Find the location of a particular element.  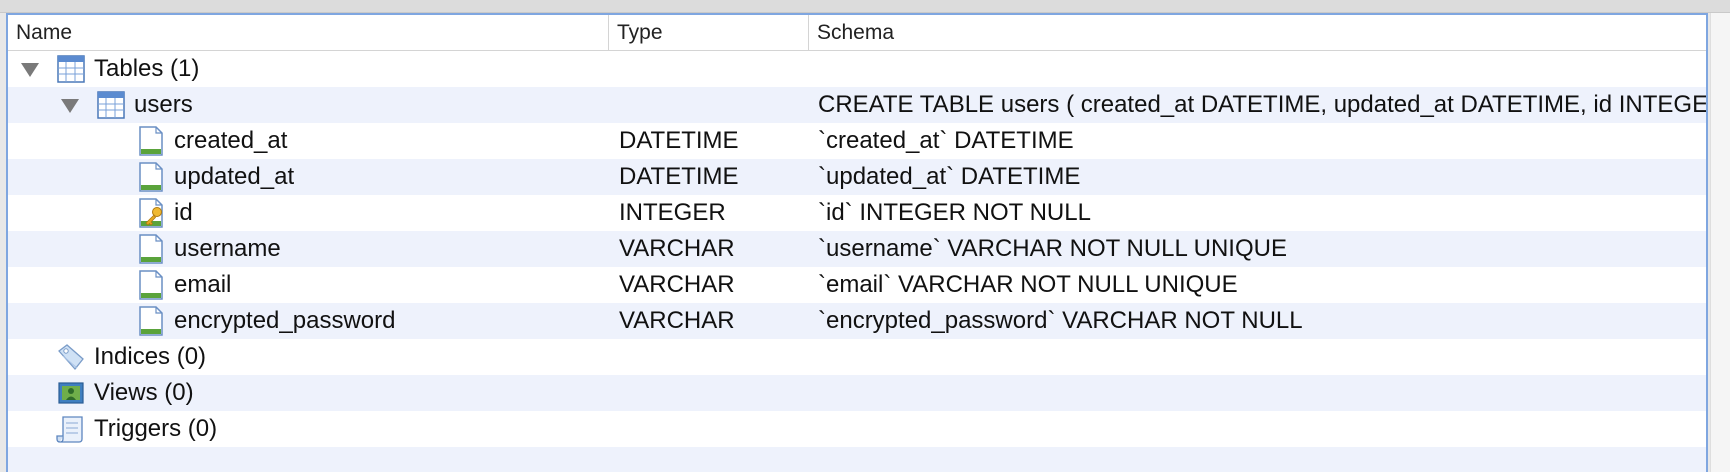

primary-key-field-icon is located at coordinates (151, 213).